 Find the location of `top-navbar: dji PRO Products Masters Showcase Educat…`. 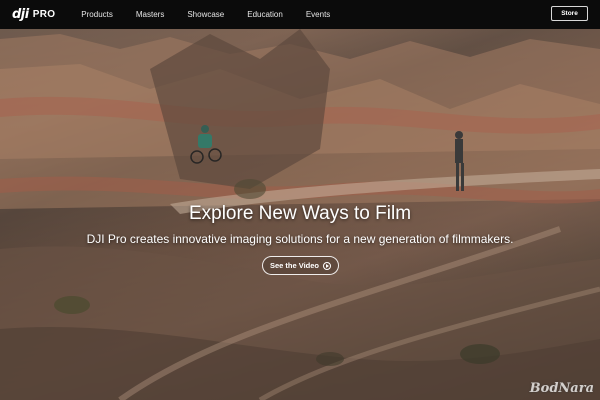

top-navbar: dji PRO Products Masters Showcase Educat… is located at coordinates (300, 14).